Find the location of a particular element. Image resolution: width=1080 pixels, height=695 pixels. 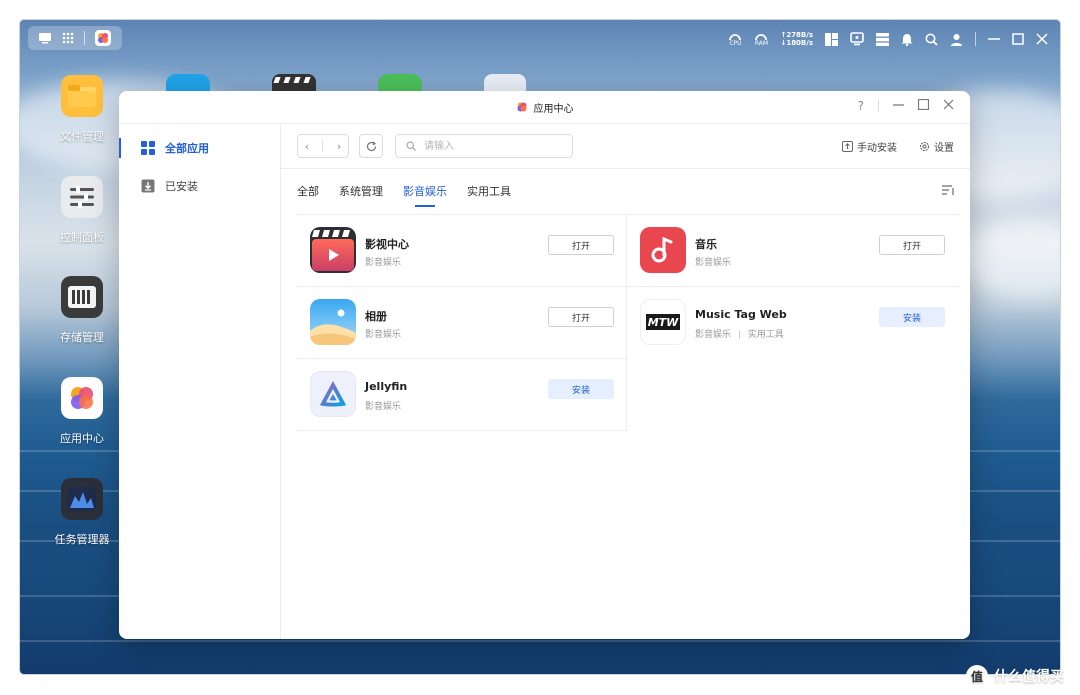

maximize-icon is located at coordinates (1018, 39).